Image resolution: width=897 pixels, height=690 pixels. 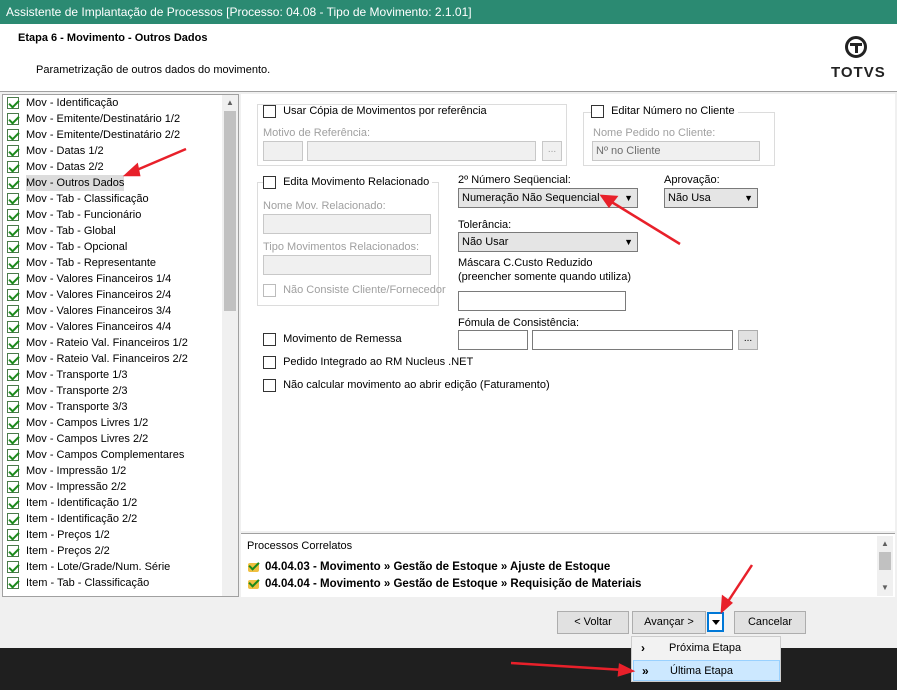 I want to click on menu-item-ultima-etapa: » Última Etapa, so click(x=706, y=670).